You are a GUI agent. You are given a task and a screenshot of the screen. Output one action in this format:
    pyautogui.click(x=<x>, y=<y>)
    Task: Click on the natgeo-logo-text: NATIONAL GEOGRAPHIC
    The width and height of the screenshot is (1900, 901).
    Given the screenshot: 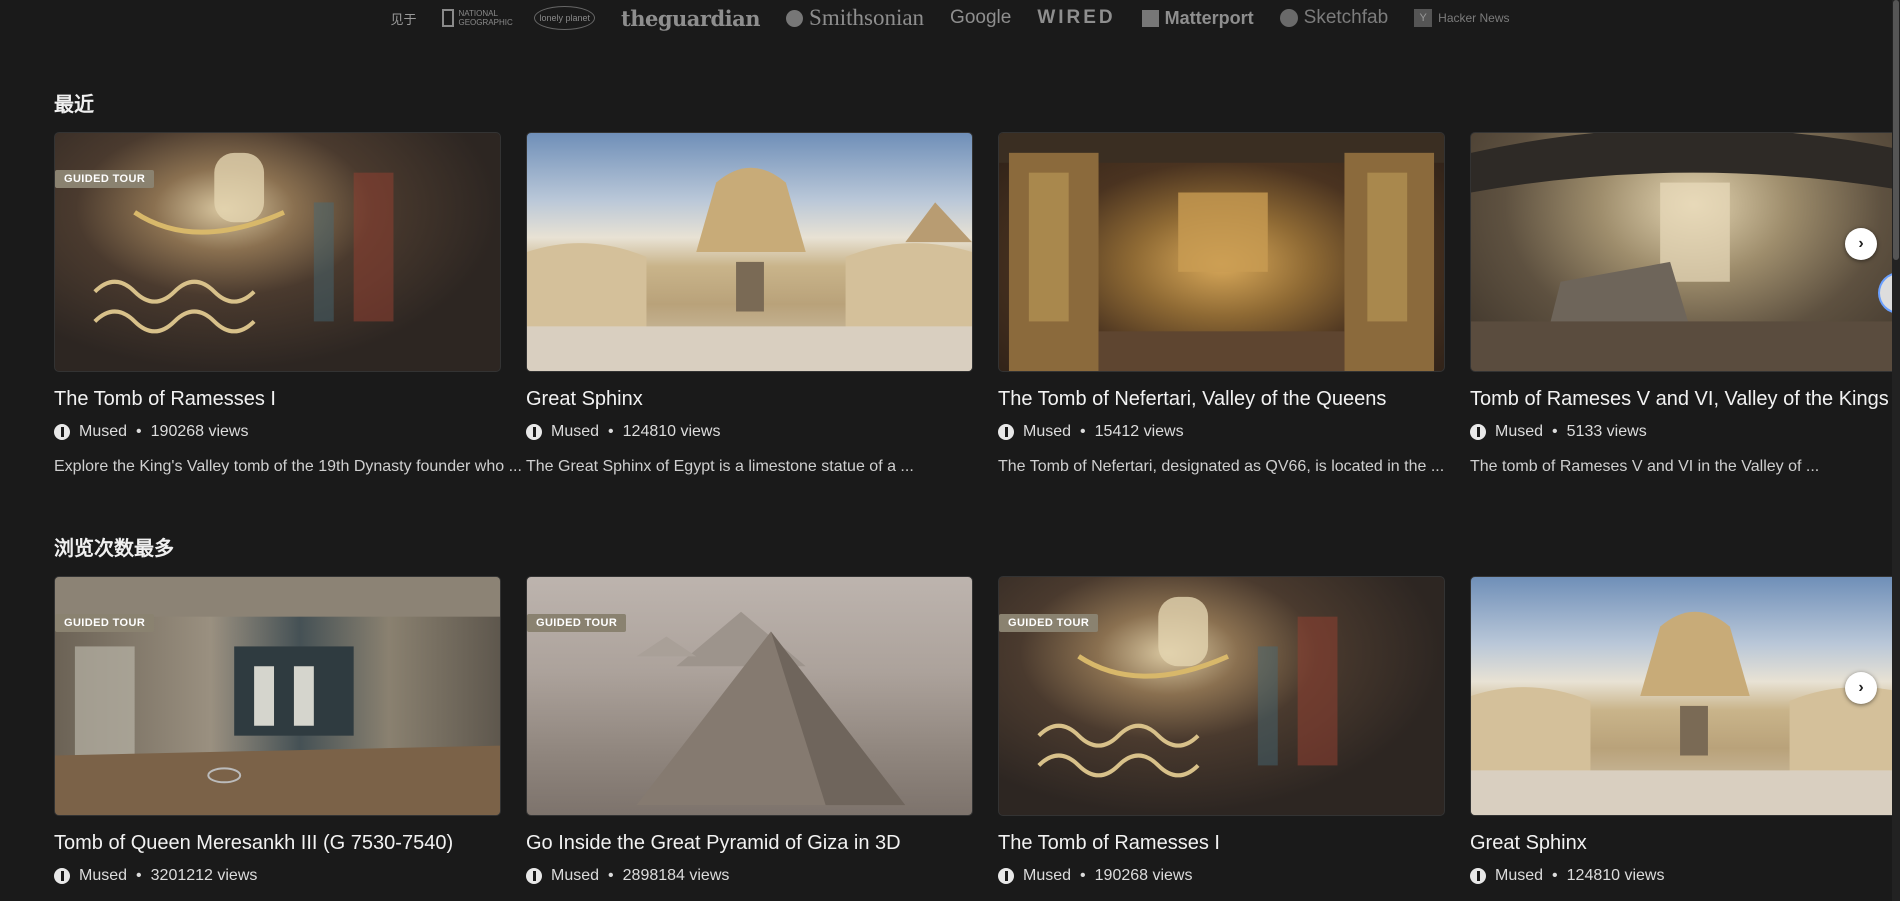 What is the action you would take?
    pyautogui.click(x=485, y=18)
    